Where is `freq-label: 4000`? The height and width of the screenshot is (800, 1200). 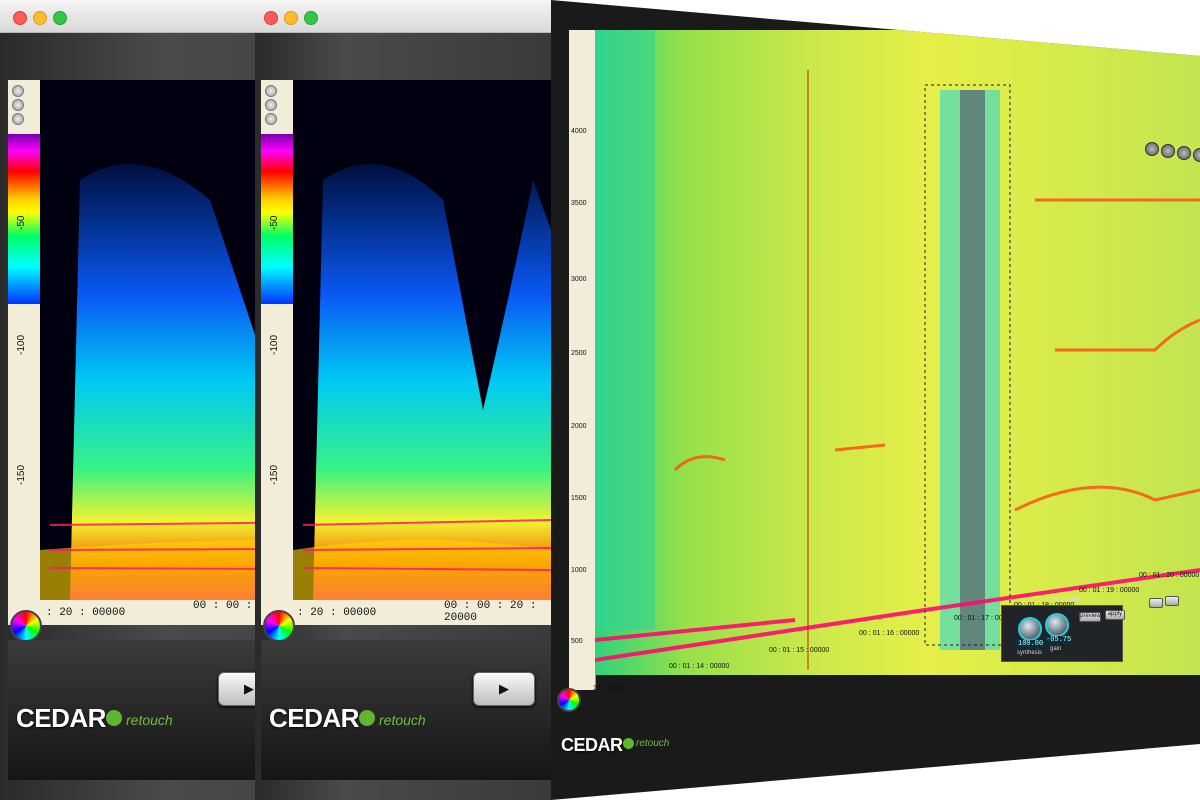 freq-label: 4000 is located at coordinates (579, 131).